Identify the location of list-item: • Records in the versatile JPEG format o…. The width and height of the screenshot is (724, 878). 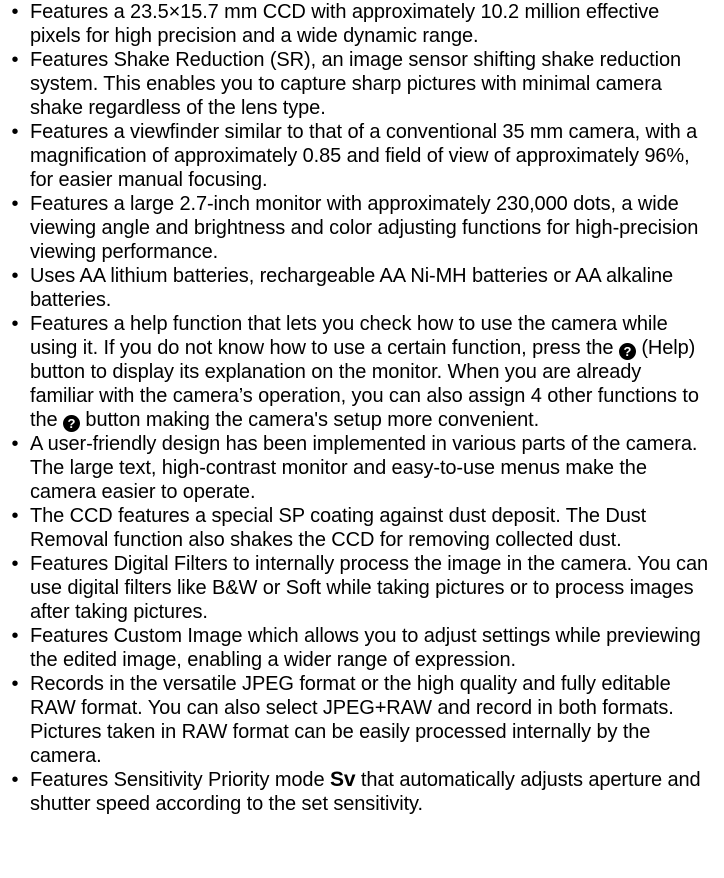
(357, 720).